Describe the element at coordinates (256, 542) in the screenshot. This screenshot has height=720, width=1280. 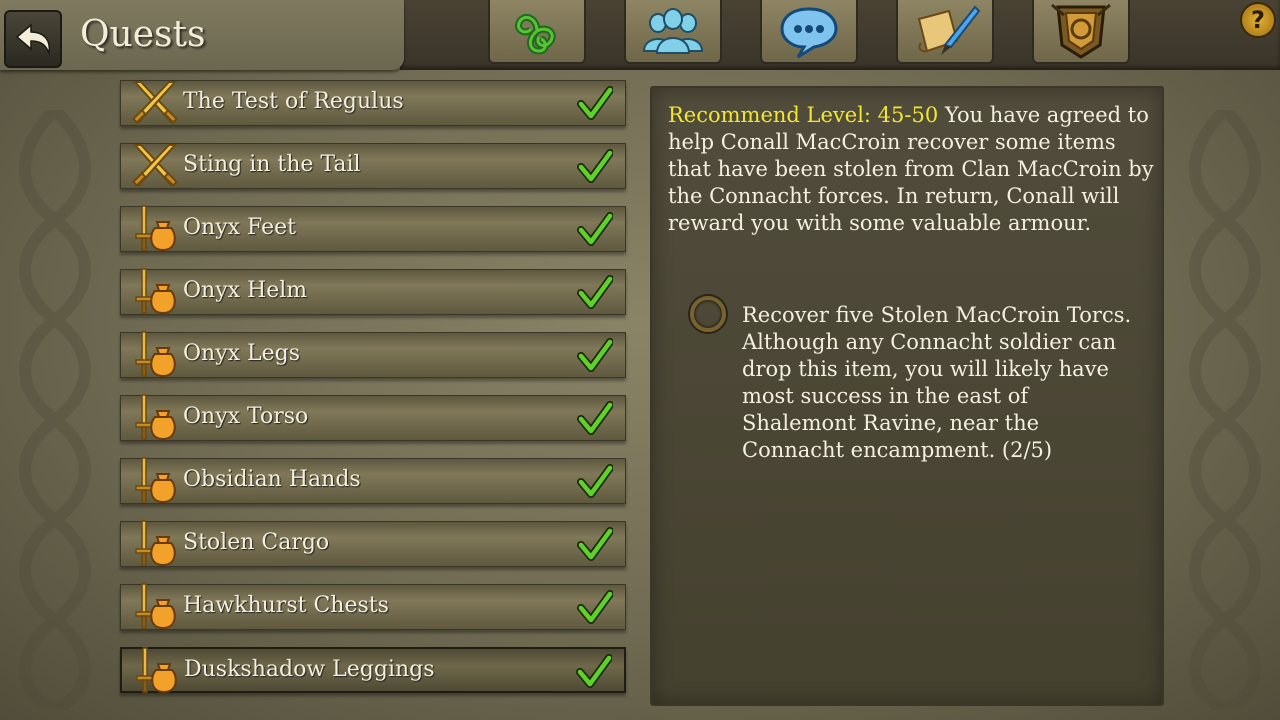
I see `quest-name: Stolen Cargo` at that location.